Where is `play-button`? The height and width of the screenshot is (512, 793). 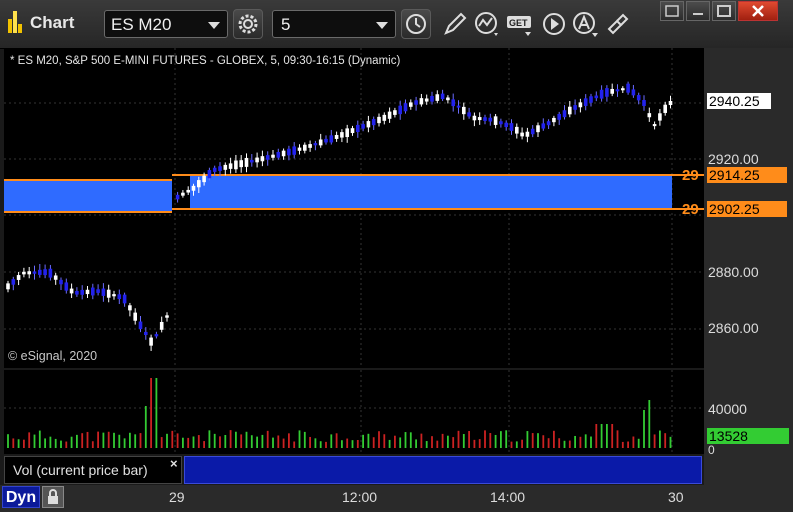
play-button is located at coordinates (554, 24).